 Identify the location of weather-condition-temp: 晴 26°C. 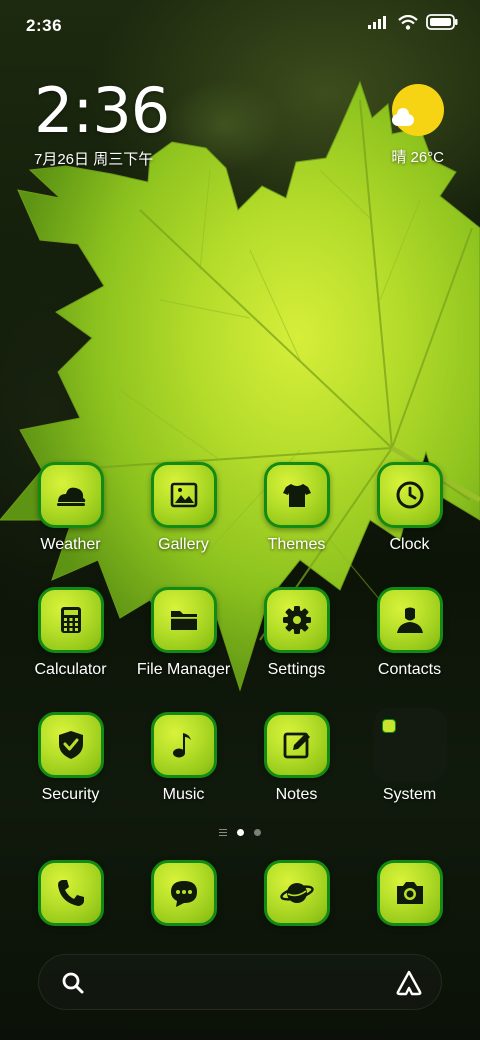
(417, 157).